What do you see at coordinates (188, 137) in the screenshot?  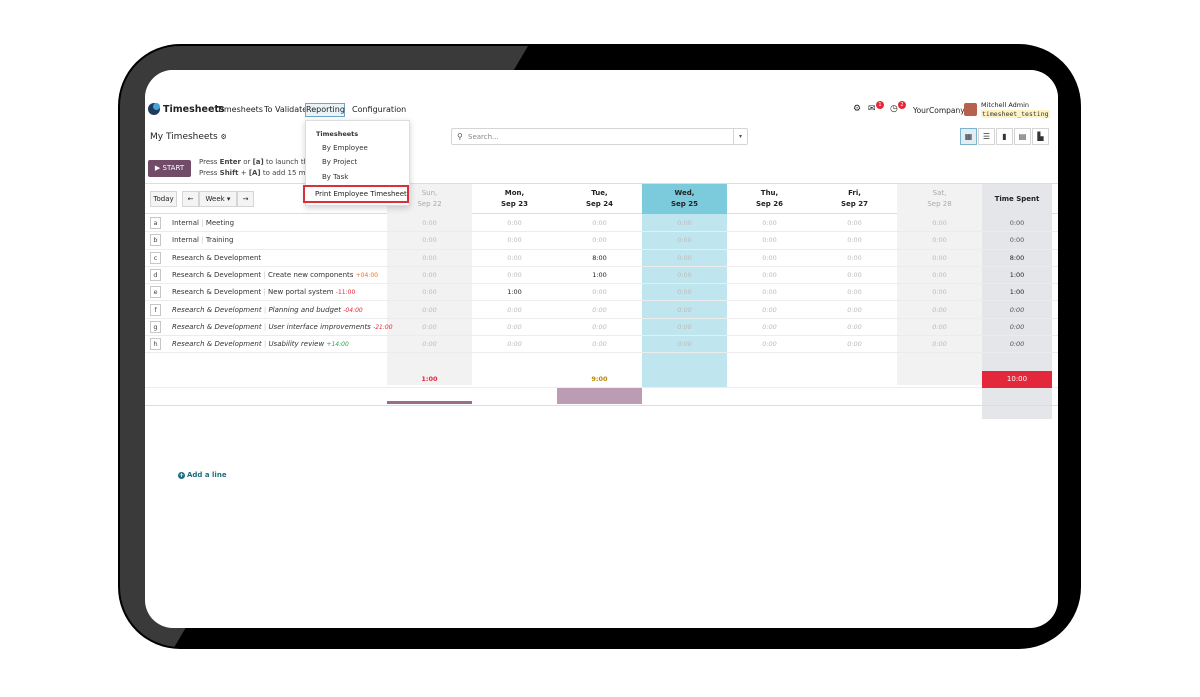 I see `page-title: My Timesheets ⚙` at bounding box center [188, 137].